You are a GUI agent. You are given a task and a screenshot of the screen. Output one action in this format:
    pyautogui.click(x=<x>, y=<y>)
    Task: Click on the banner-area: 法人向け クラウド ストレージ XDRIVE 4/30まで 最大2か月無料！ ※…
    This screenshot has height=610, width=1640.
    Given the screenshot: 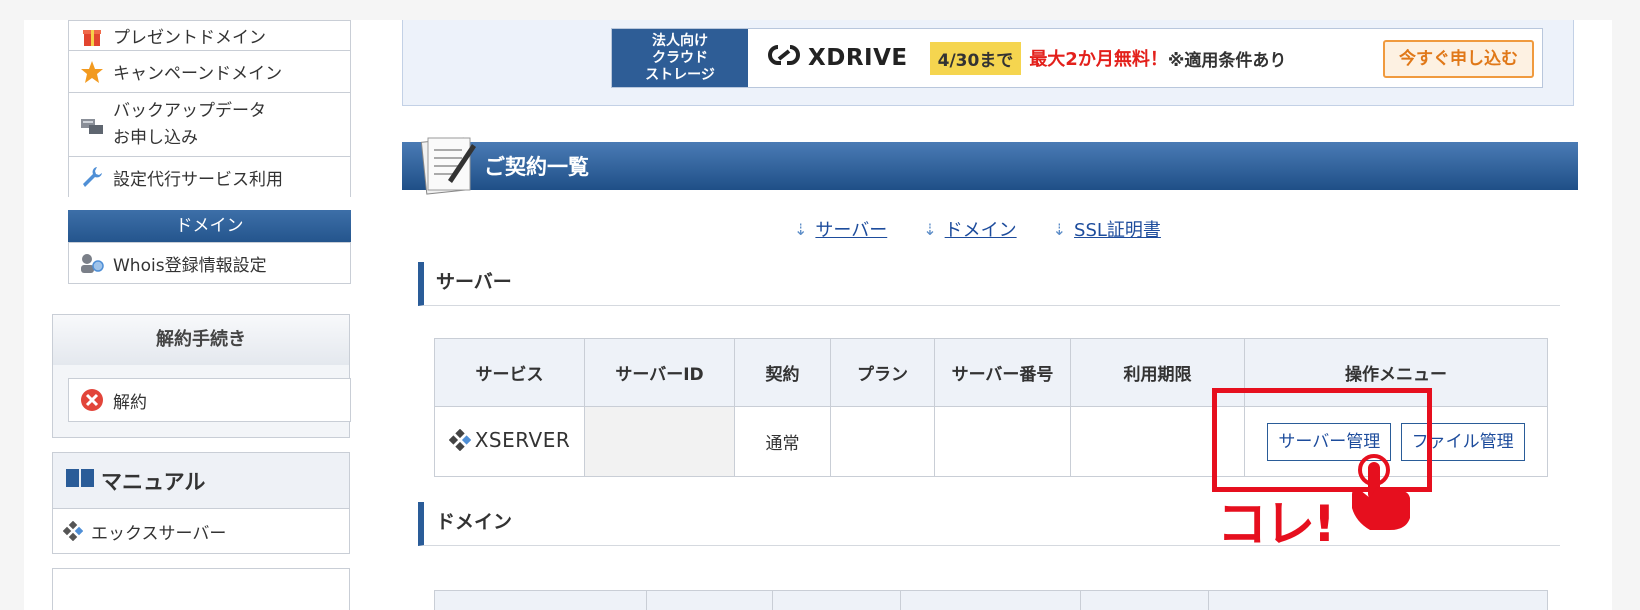 What is the action you would take?
    pyautogui.click(x=988, y=63)
    